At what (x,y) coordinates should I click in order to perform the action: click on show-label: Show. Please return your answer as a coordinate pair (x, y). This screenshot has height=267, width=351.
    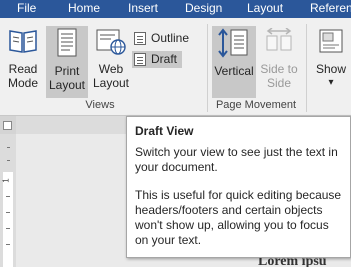
    Looking at the image, I should click on (331, 69).